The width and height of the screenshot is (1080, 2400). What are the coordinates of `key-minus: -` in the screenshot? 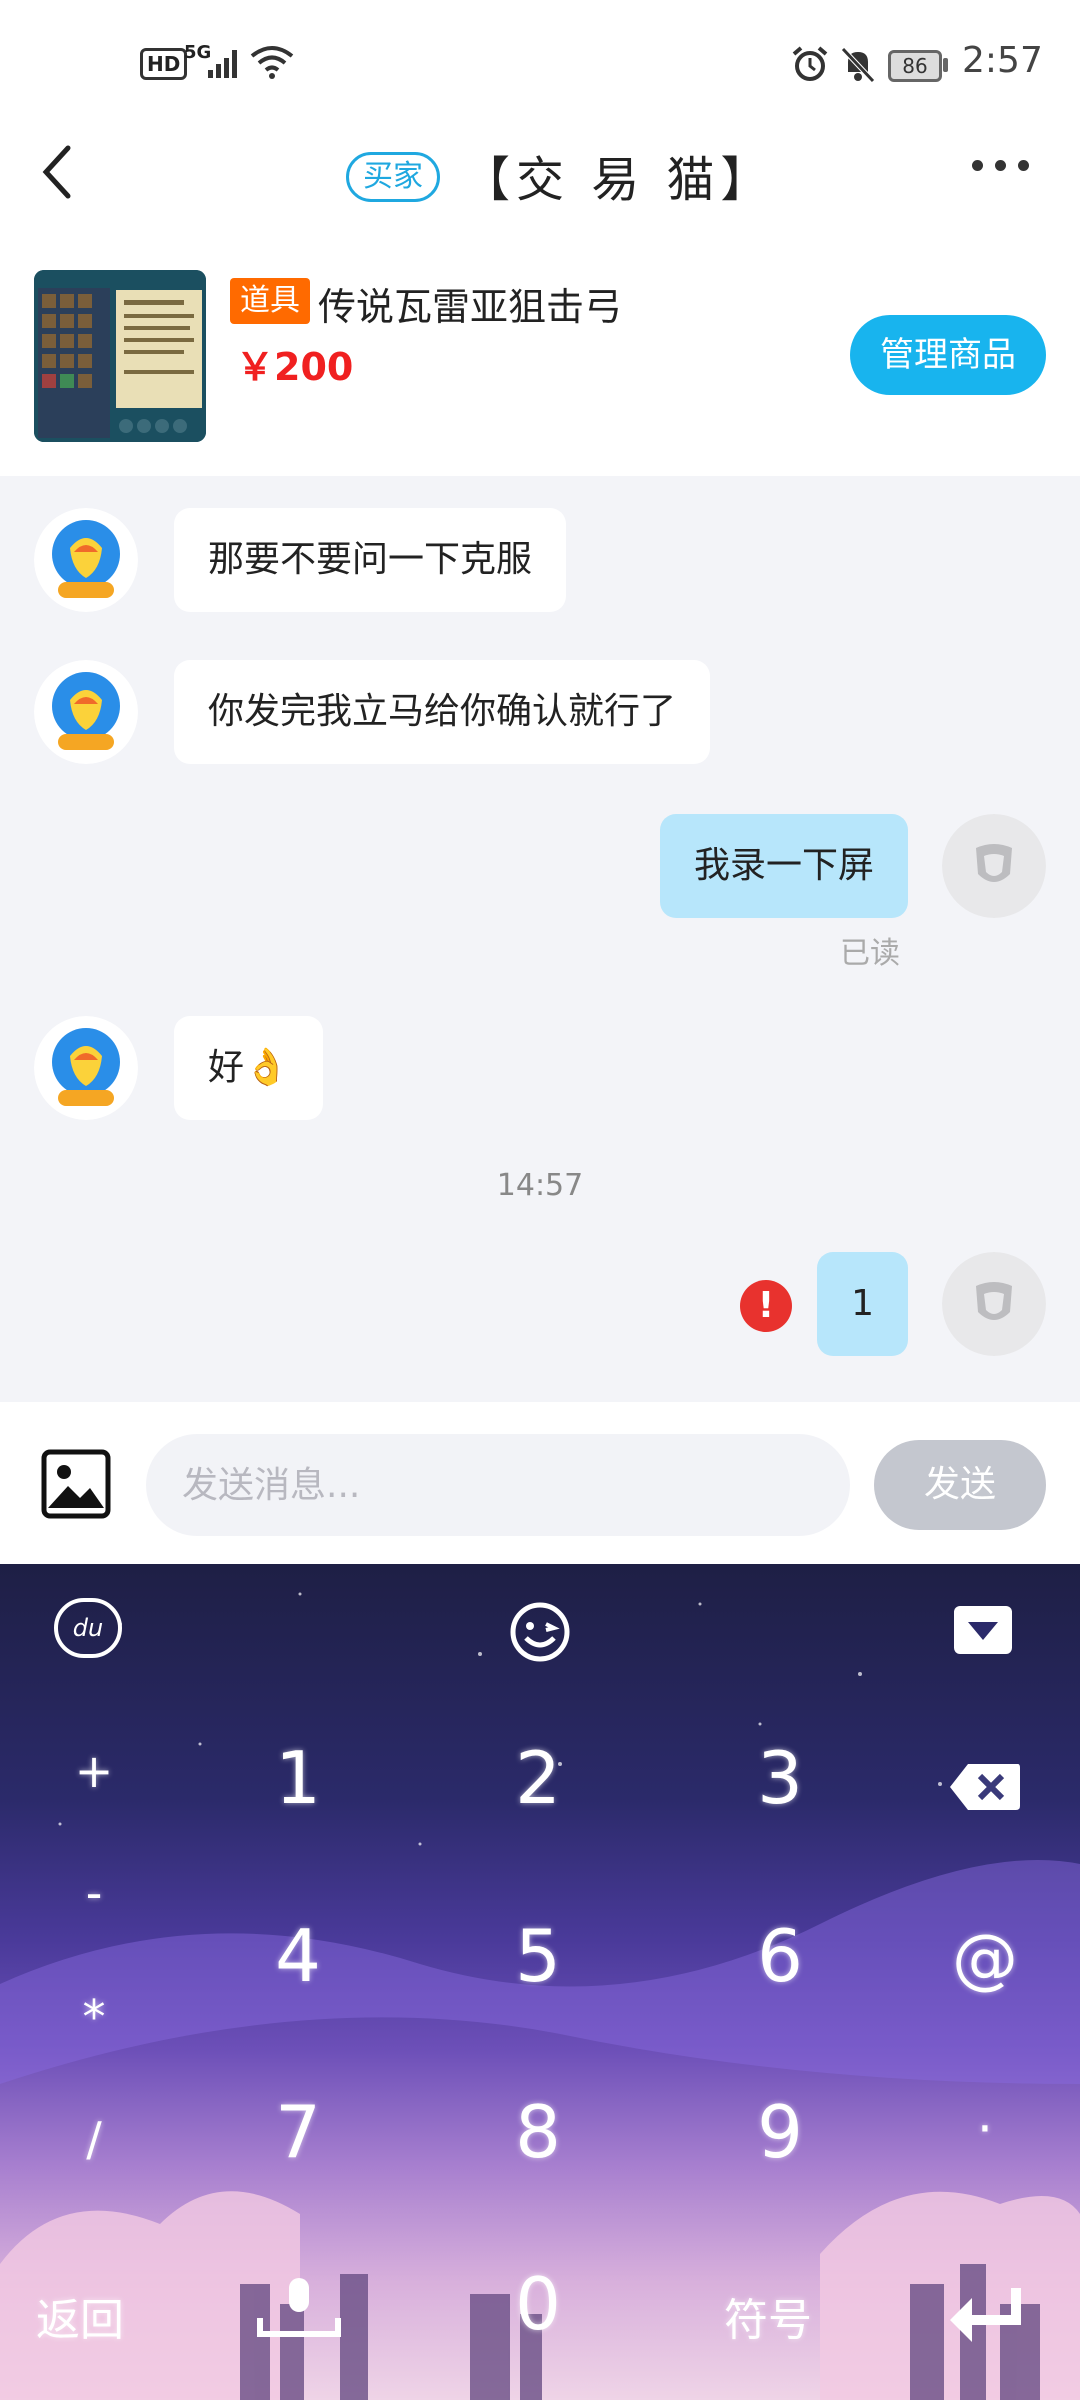 It's located at (94, 1893).